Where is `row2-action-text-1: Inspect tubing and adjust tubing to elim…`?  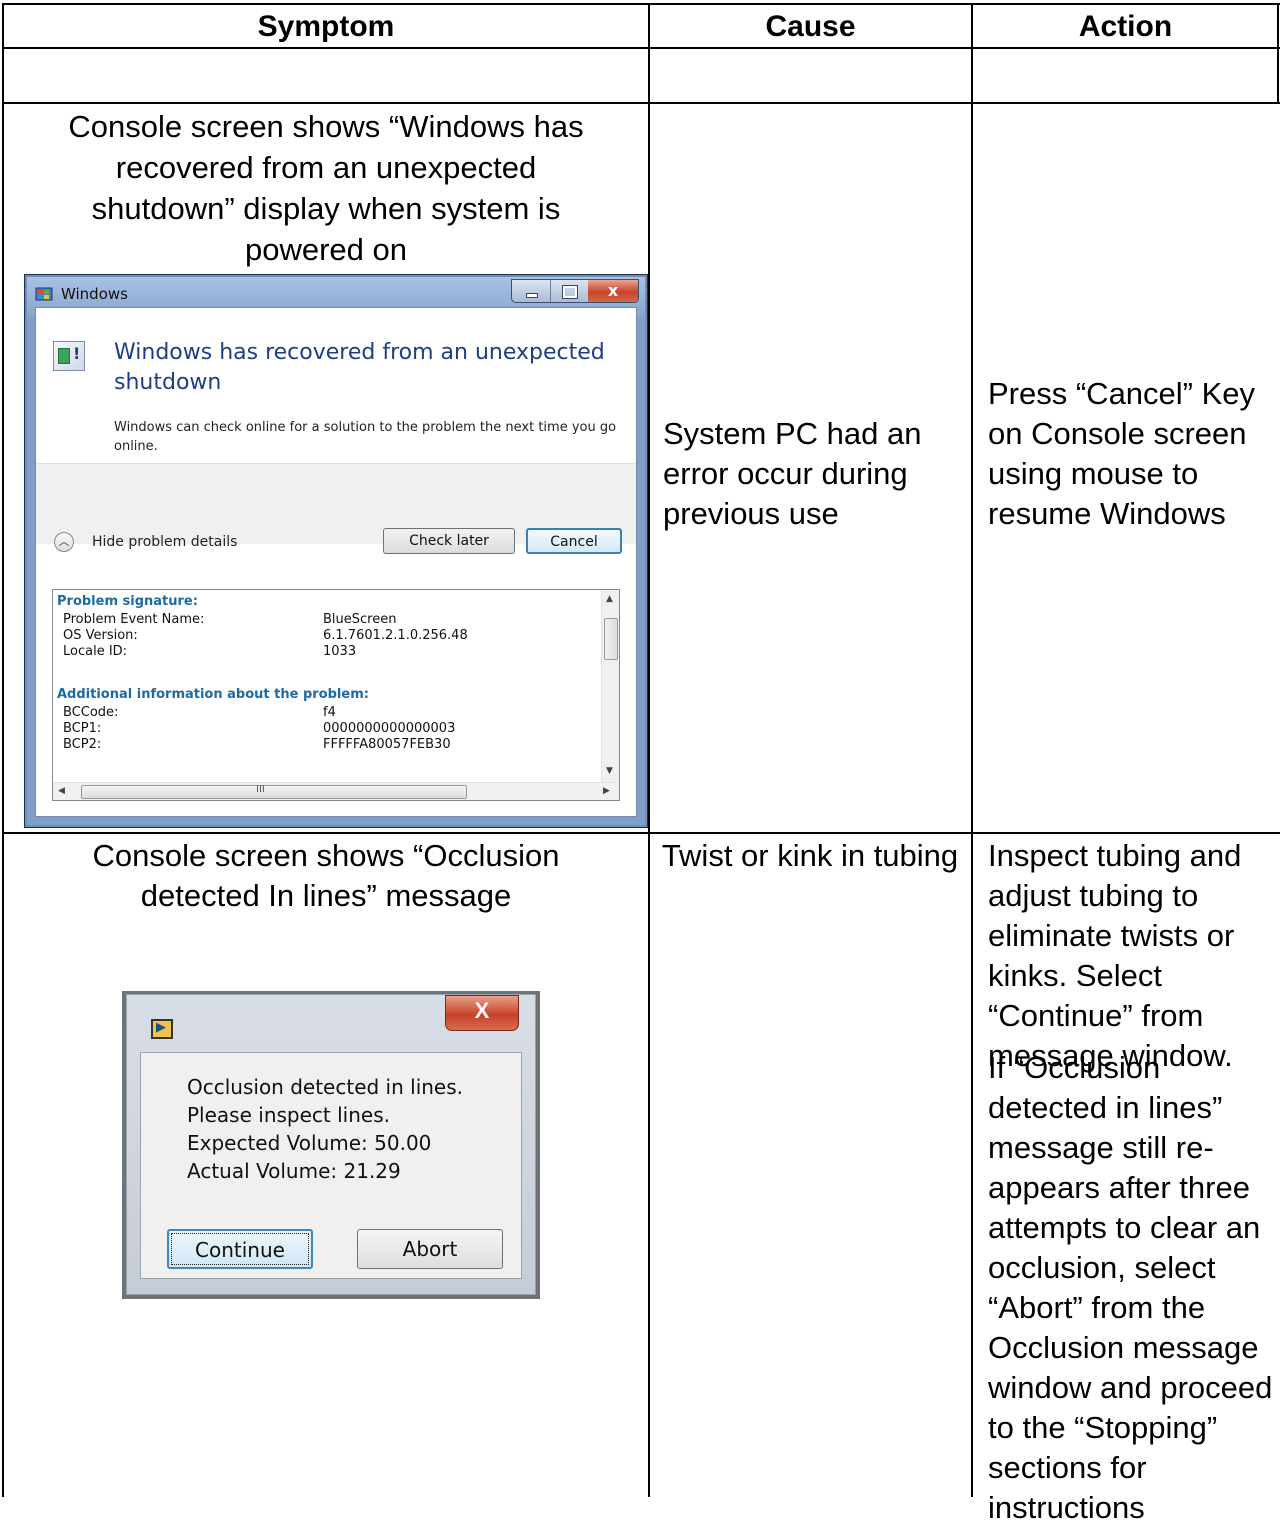
row2-action-text-1: Inspect tubing and adjust tubing to elim… is located at coordinates (1115, 955).